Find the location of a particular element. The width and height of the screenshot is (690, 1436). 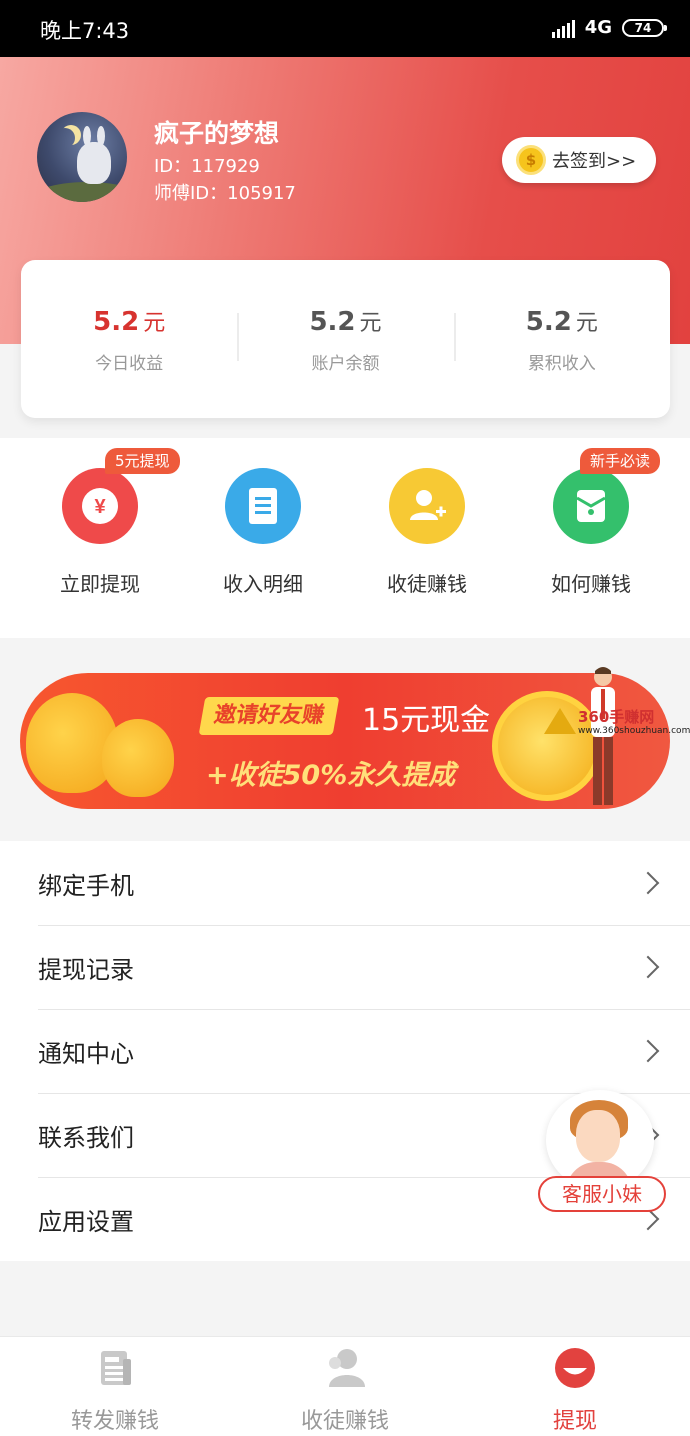

customer-service-avatar is located at coordinates (600, 1140).